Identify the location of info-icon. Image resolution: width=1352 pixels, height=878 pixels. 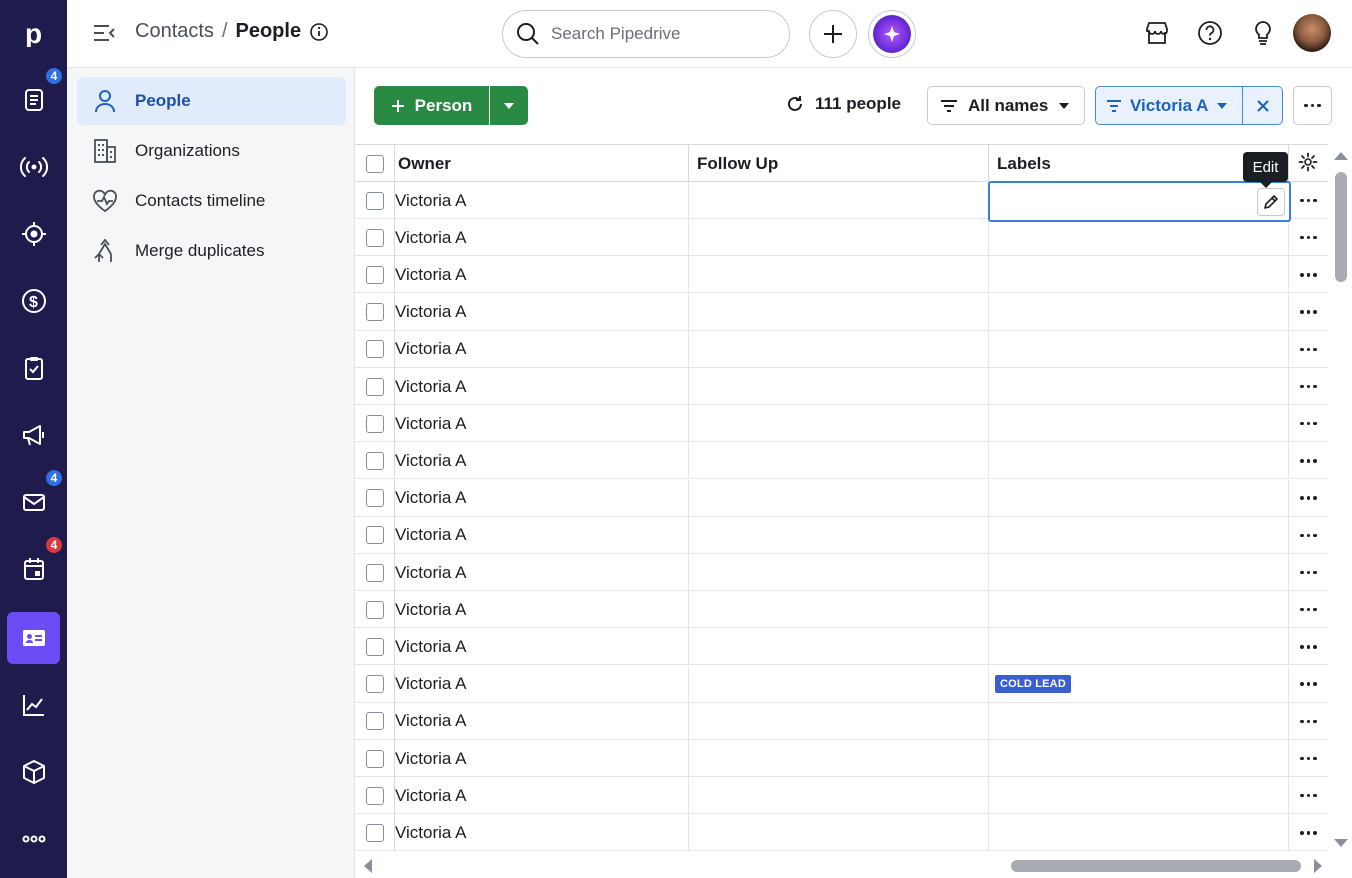
(319, 32).